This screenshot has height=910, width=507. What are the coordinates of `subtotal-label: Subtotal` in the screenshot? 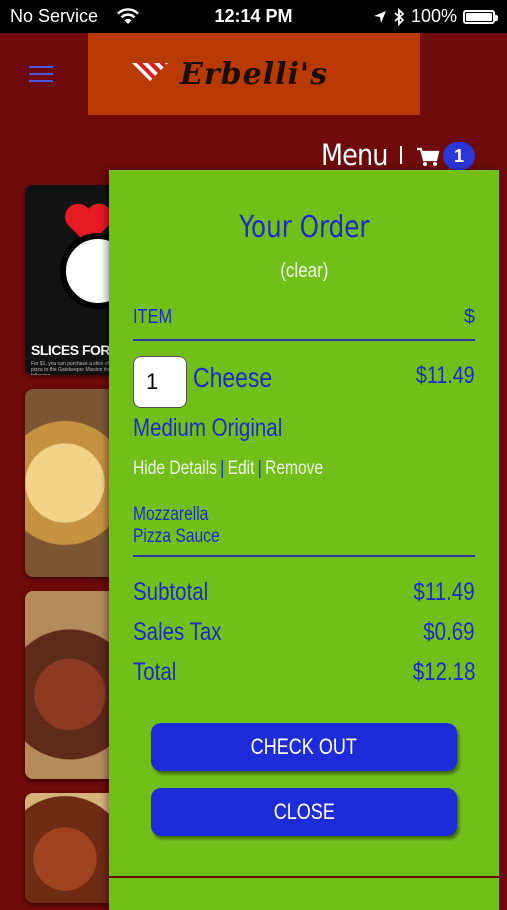 It's located at (171, 592).